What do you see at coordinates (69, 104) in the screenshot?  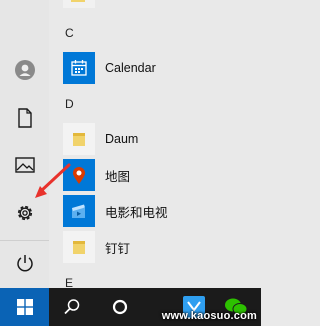 I see `section-letter-d: D` at bounding box center [69, 104].